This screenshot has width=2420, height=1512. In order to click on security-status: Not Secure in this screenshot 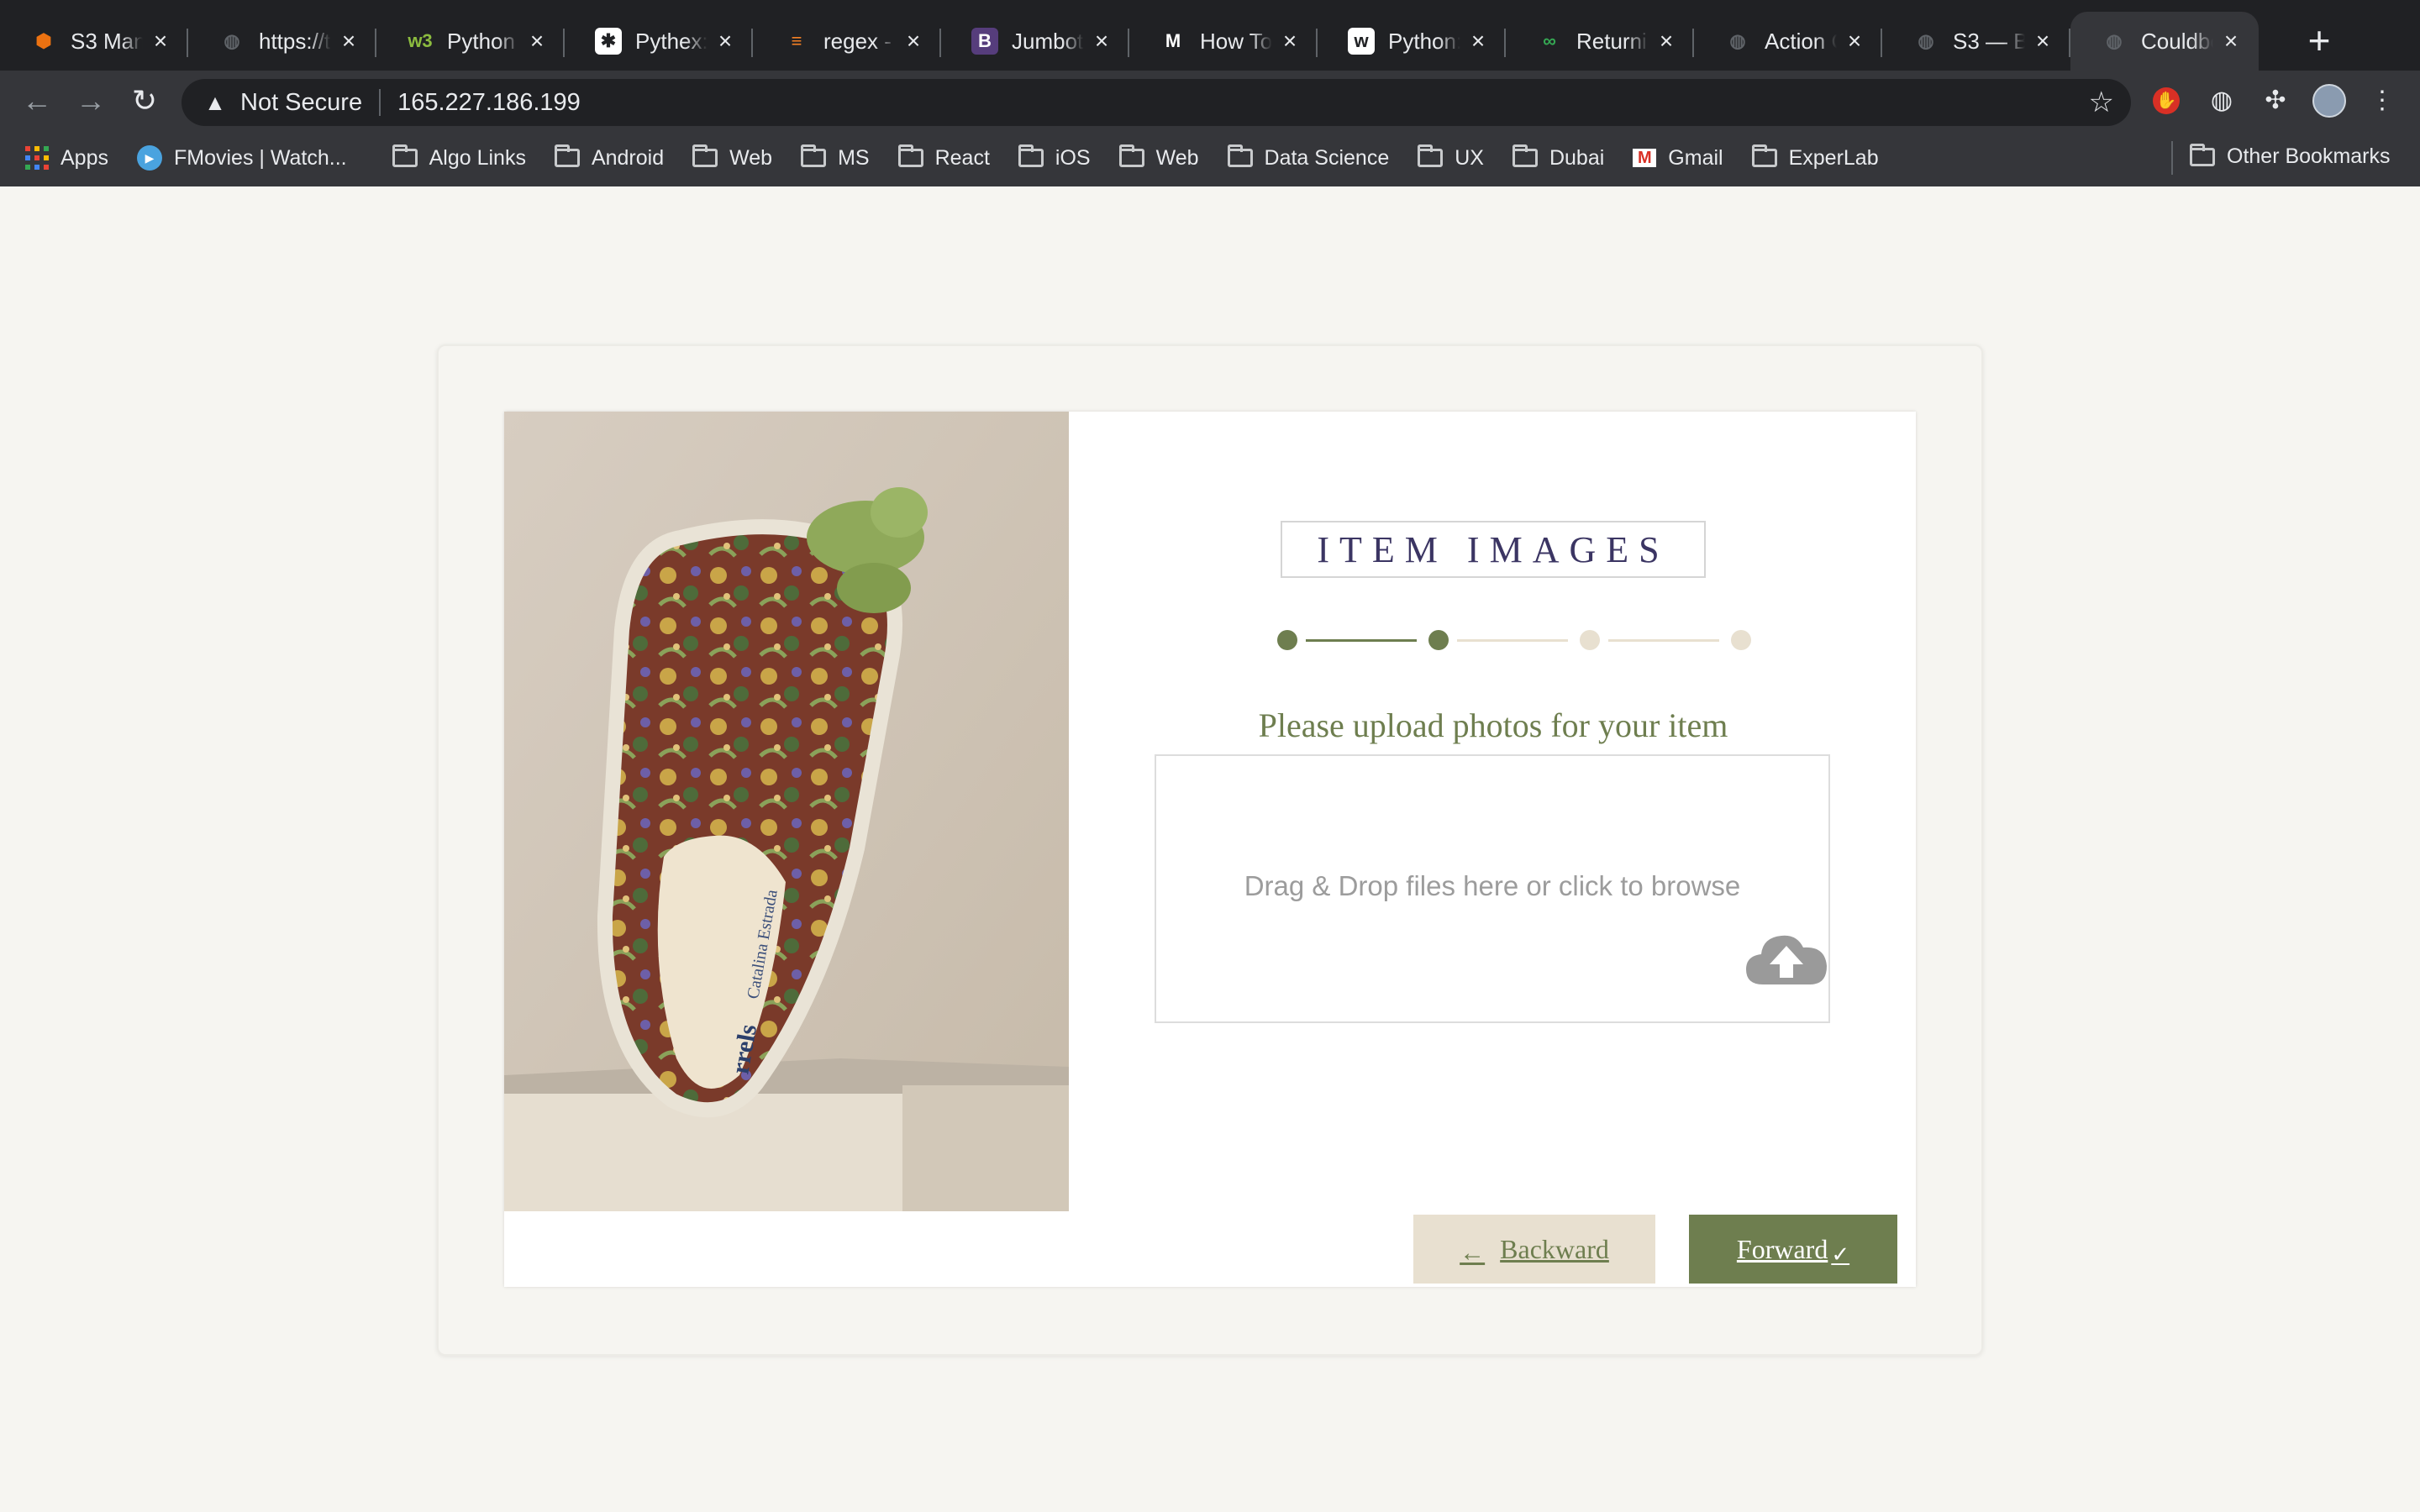, I will do `click(301, 102)`.